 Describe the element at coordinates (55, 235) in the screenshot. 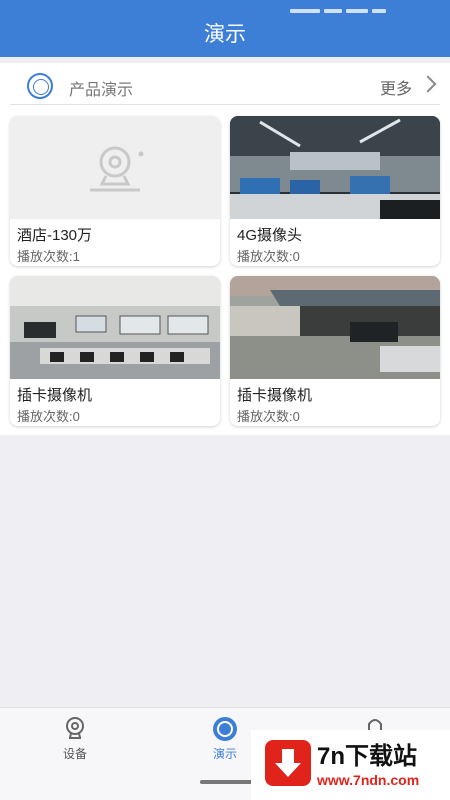

I see `device-name: 酒店-130万` at that location.